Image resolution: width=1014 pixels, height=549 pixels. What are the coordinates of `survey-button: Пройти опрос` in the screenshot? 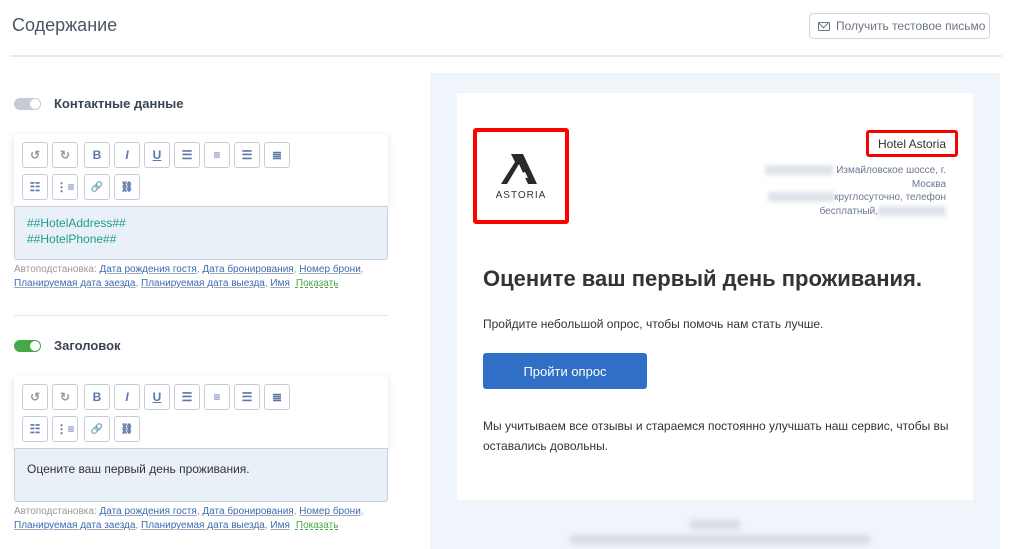 It's located at (565, 371).